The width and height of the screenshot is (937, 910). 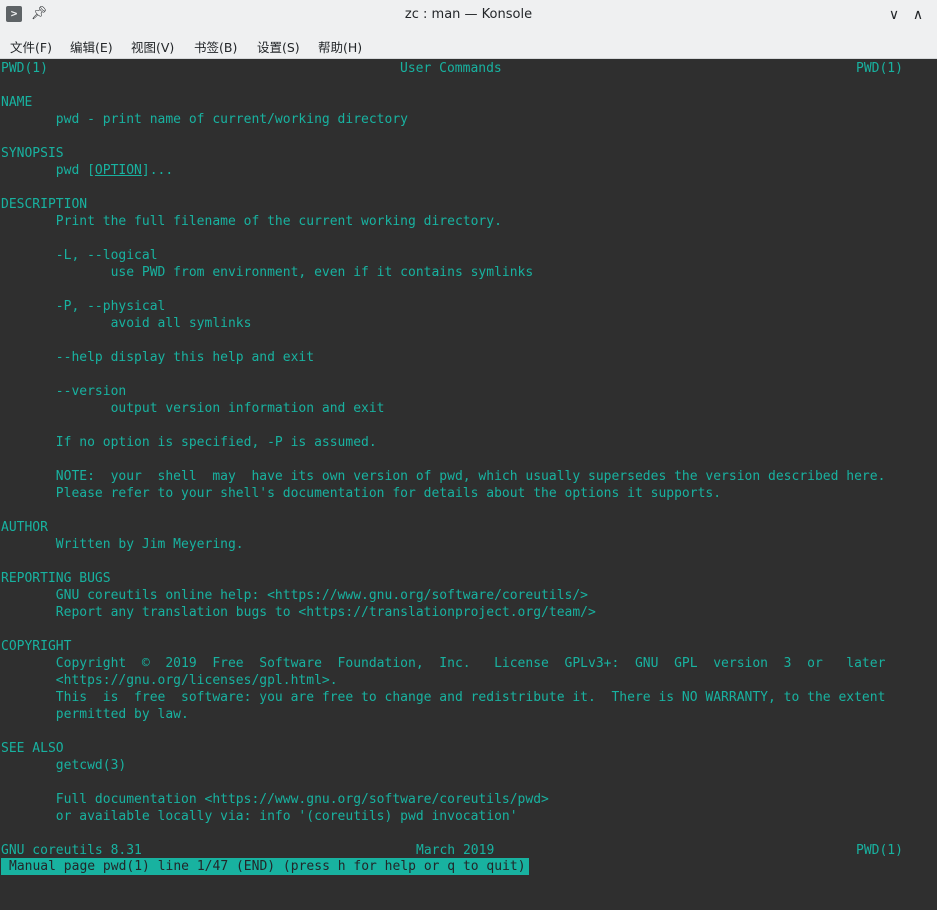 What do you see at coordinates (64, 765) in the screenshot?
I see `man-line: getcwd(3)` at bounding box center [64, 765].